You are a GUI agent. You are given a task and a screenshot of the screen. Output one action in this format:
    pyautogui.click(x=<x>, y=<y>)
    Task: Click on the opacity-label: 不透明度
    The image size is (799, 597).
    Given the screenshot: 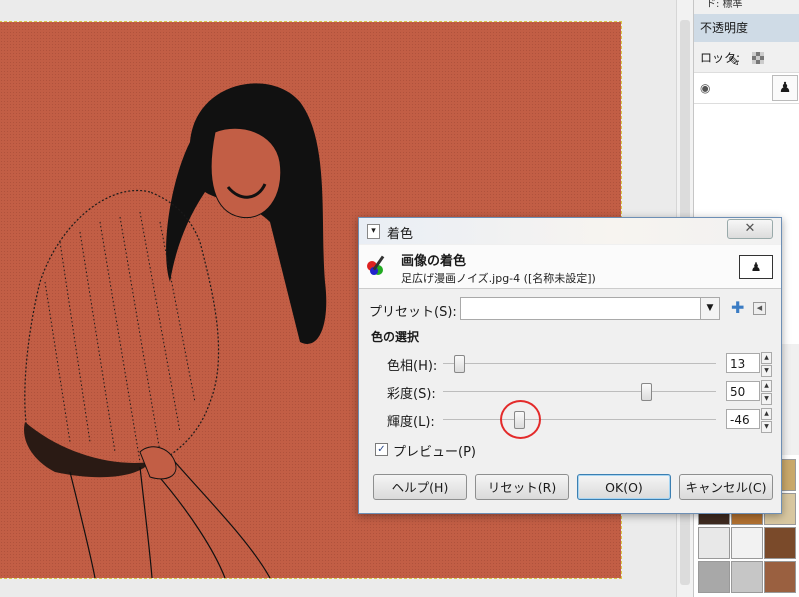 What is the action you would take?
    pyautogui.click(x=724, y=28)
    